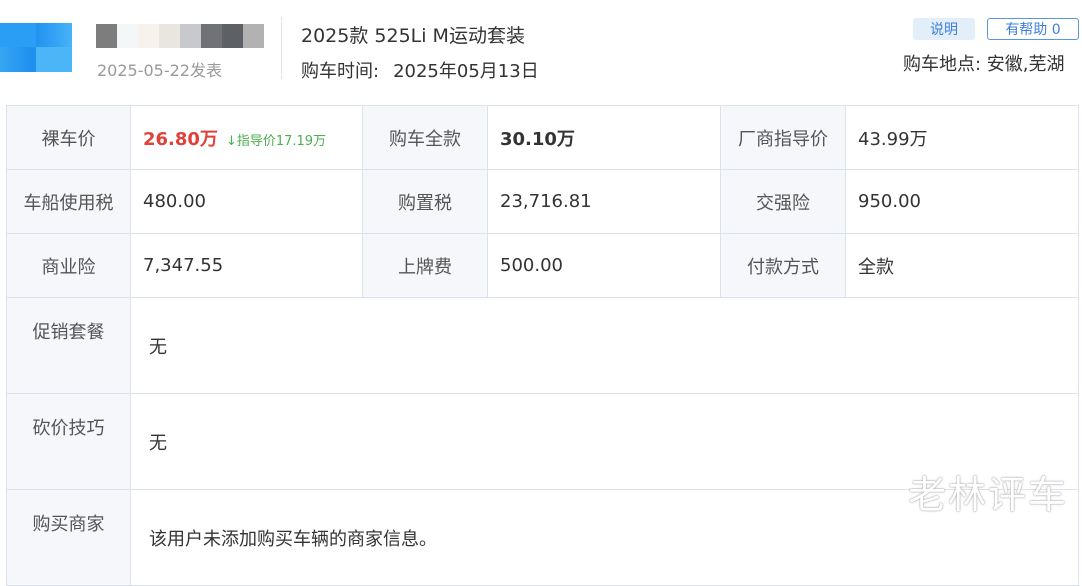 This screenshot has width=1082, height=586. Describe the element at coordinates (276, 141) in the screenshot. I see `guide-price-note: ↓指导价17.19万` at that location.